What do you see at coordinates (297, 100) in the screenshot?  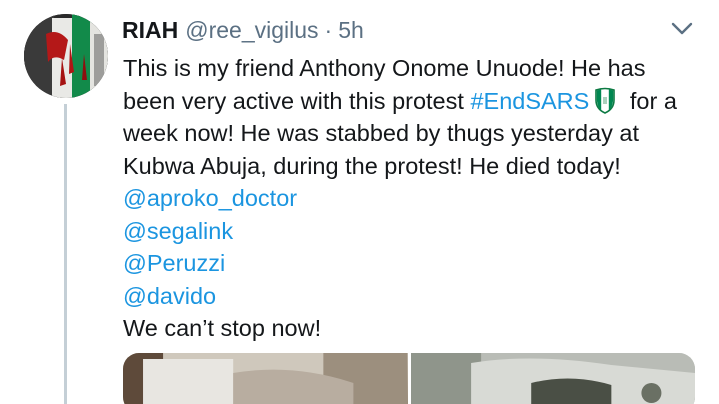 I see `tweet-text-segment: been very active with this protest` at bounding box center [297, 100].